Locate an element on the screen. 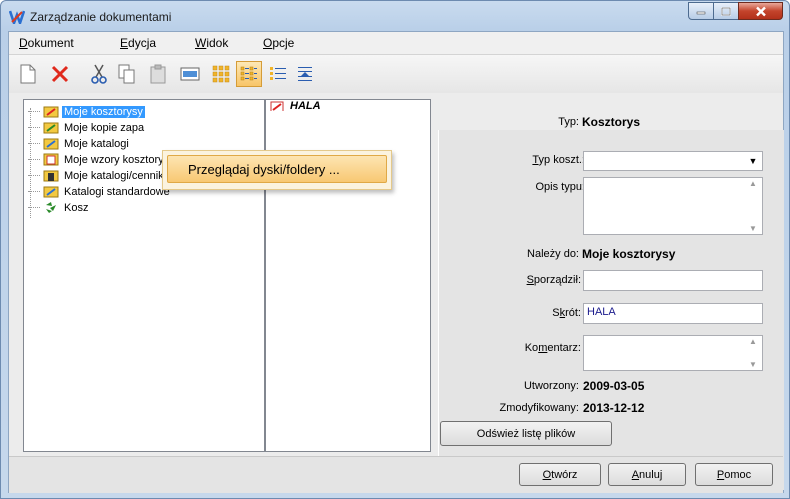 The height and width of the screenshot is (499, 790). menu-dokument-hotkey: D is located at coordinates (23, 43).